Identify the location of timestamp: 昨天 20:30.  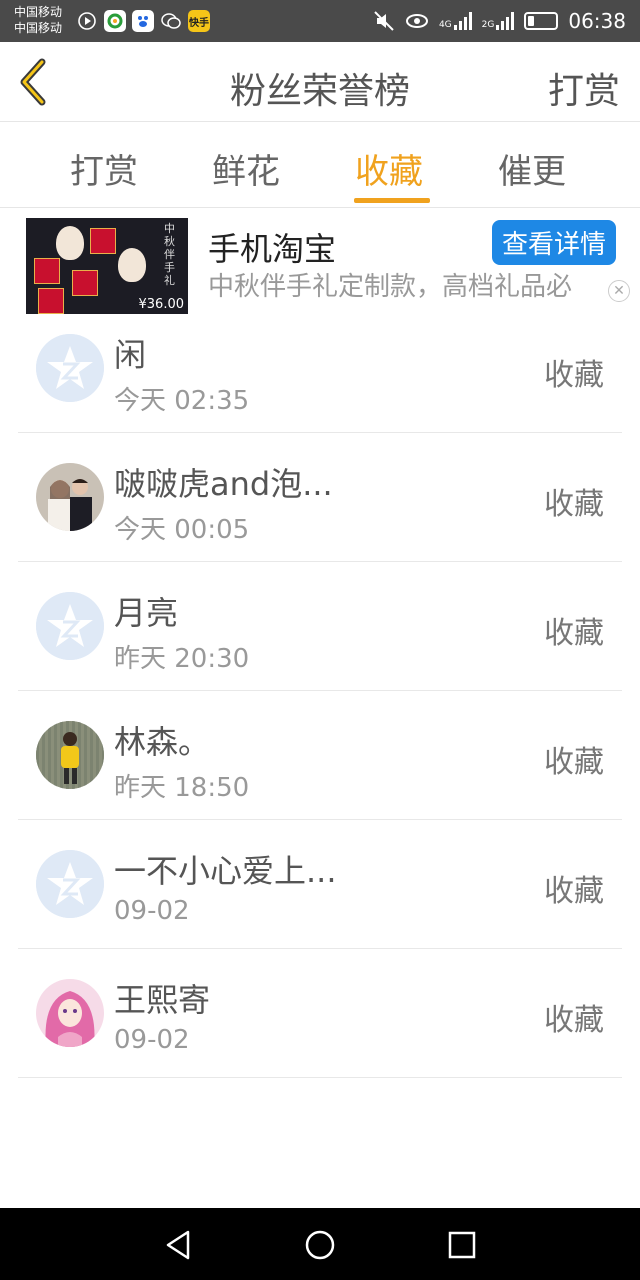
(182, 659).